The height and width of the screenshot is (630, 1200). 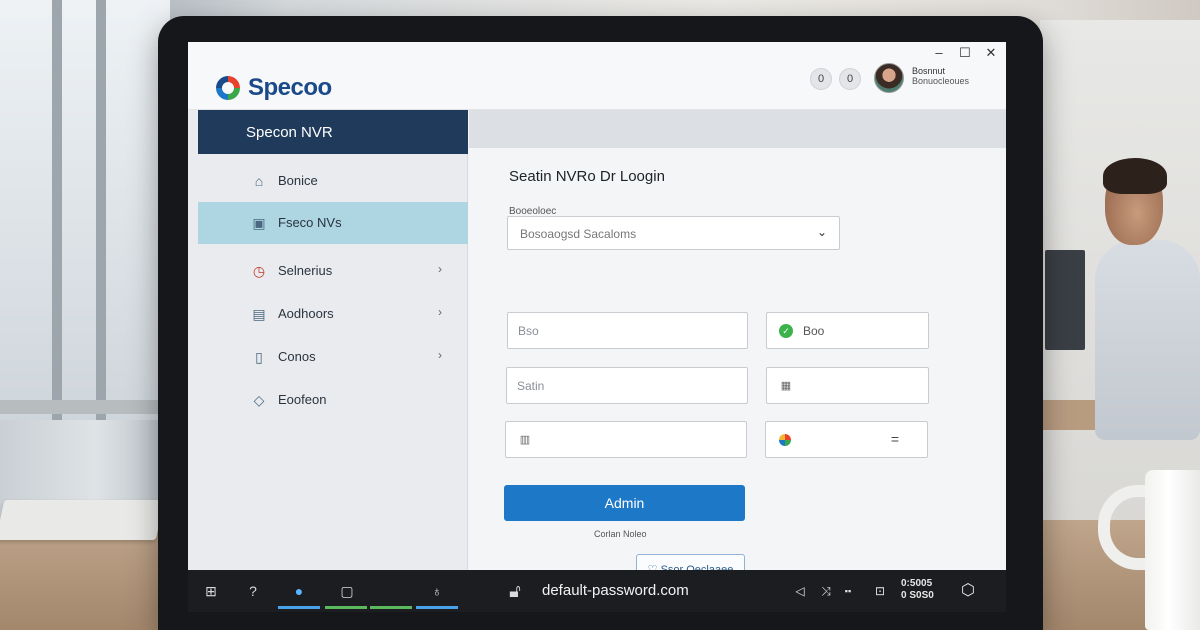 What do you see at coordinates (289, 132) in the screenshot?
I see `sidebar-title: Specon NVR` at bounding box center [289, 132].